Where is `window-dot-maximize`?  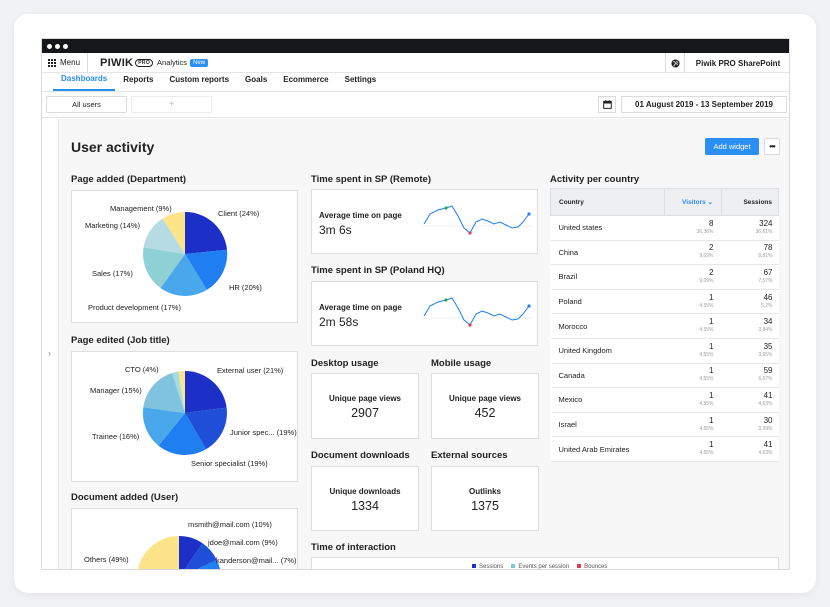 window-dot-maximize is located at coordinates (65, 46).